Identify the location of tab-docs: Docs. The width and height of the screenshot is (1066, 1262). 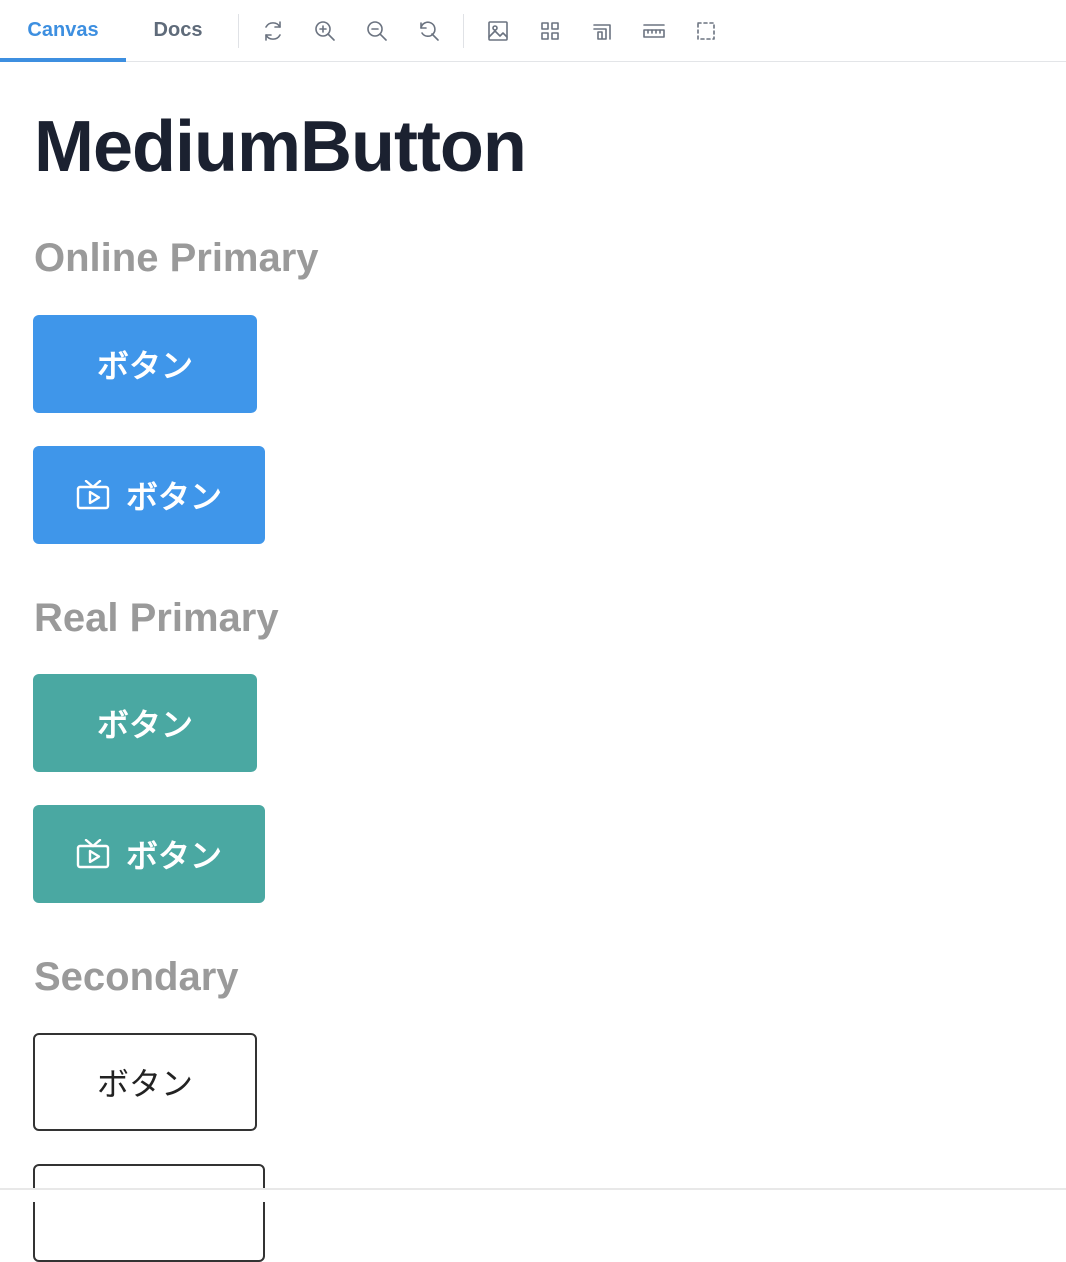
(178, 31).